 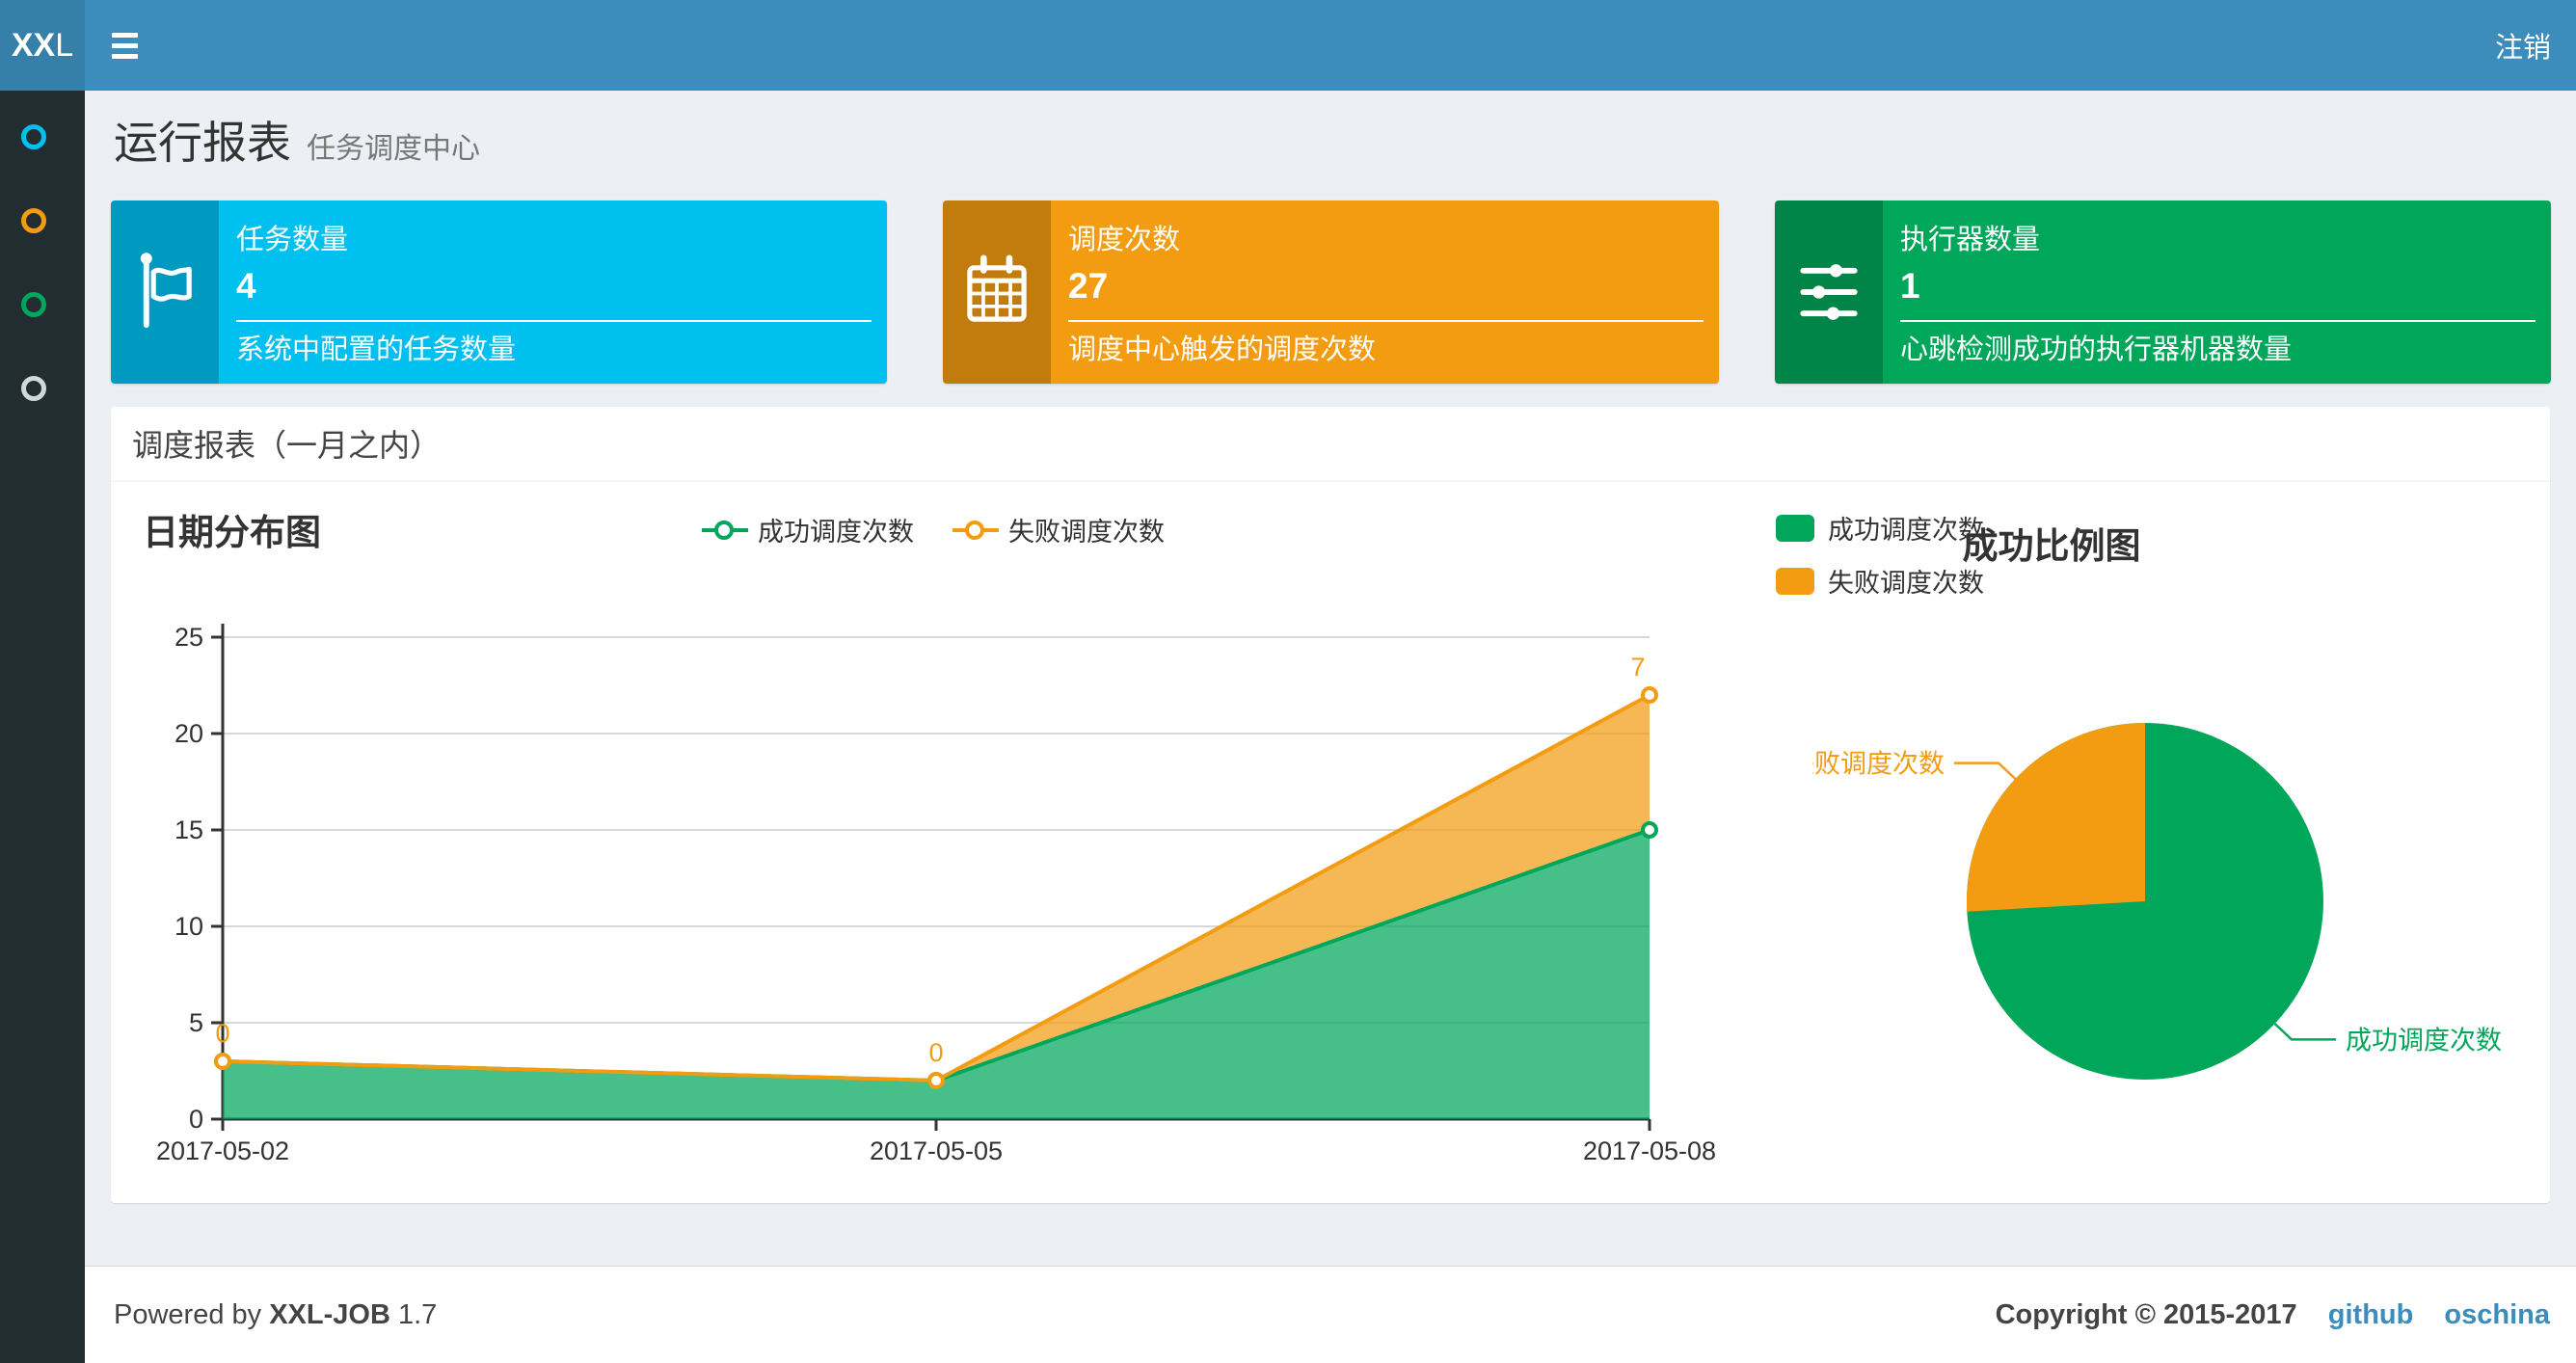 I want to click on flag-icon, so click(x=165, y=292).